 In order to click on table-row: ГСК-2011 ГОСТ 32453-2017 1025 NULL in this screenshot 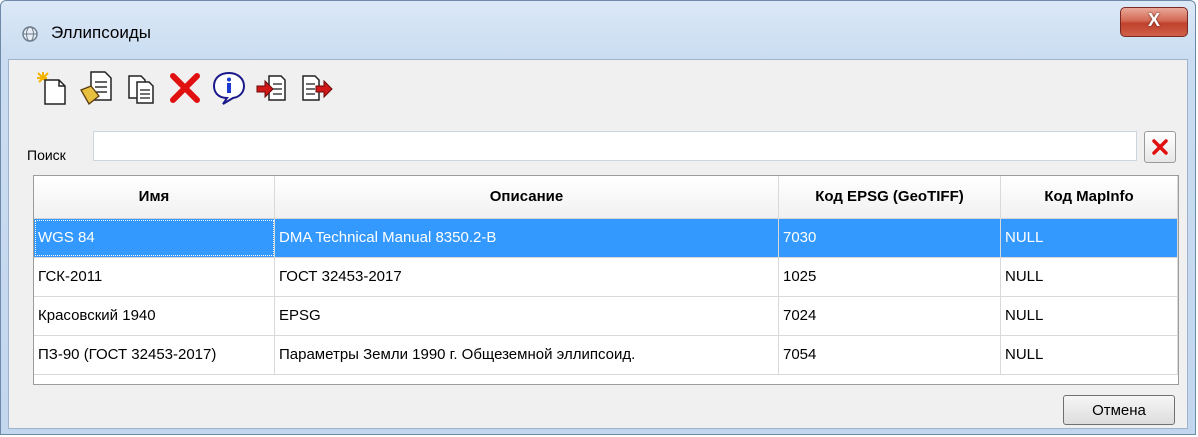, I will do `click(606, 277)`.